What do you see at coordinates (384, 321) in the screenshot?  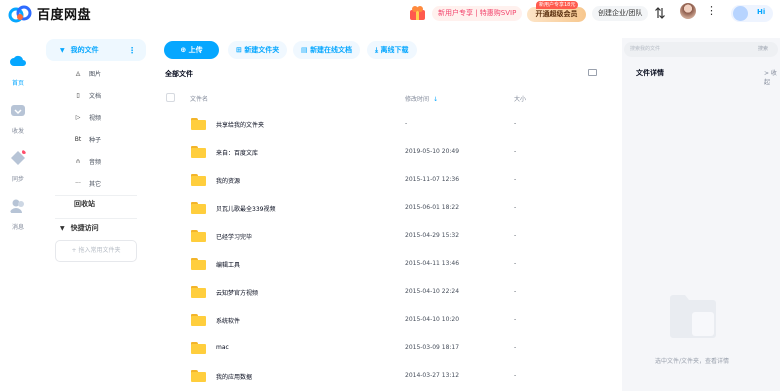 I see `table-row: 系统软件 2015-04-10 10:20 -` at bounding box center [384, 321].